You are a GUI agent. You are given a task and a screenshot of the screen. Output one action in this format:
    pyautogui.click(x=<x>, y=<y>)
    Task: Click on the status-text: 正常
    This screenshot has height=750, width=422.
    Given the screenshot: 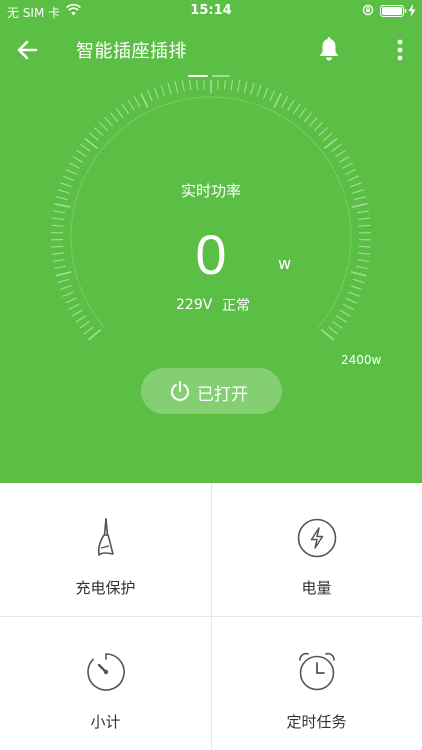 What is the action you would take?
    pyautogui.click(x=236, y=306)
    